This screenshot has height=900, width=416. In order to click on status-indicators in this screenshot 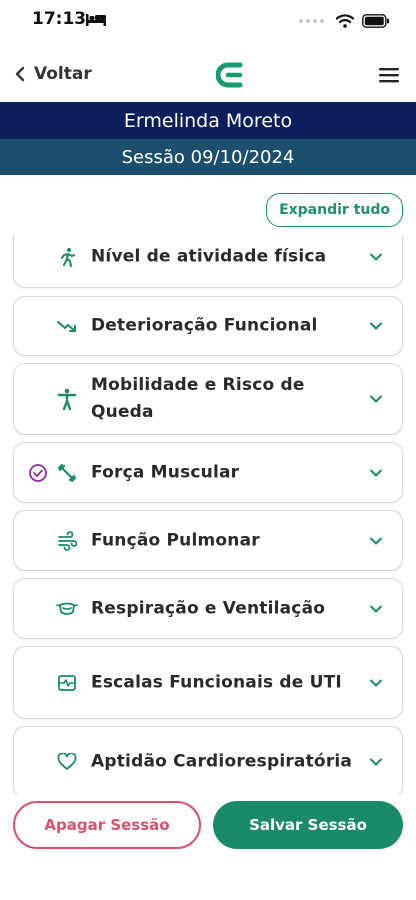, I will do `click(344, 21)`.